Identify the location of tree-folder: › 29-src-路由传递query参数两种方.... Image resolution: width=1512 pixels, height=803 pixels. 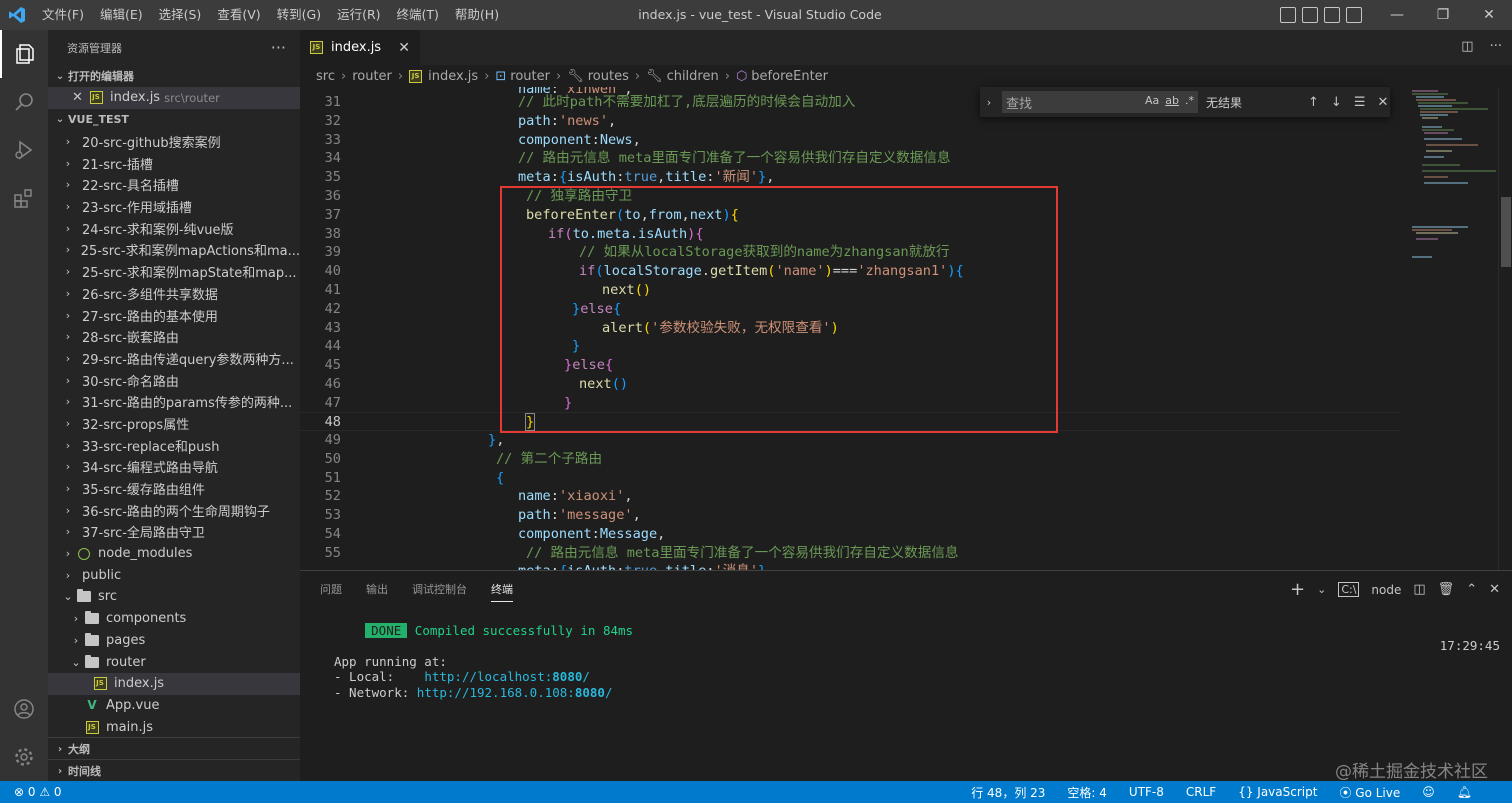
(174, 359).